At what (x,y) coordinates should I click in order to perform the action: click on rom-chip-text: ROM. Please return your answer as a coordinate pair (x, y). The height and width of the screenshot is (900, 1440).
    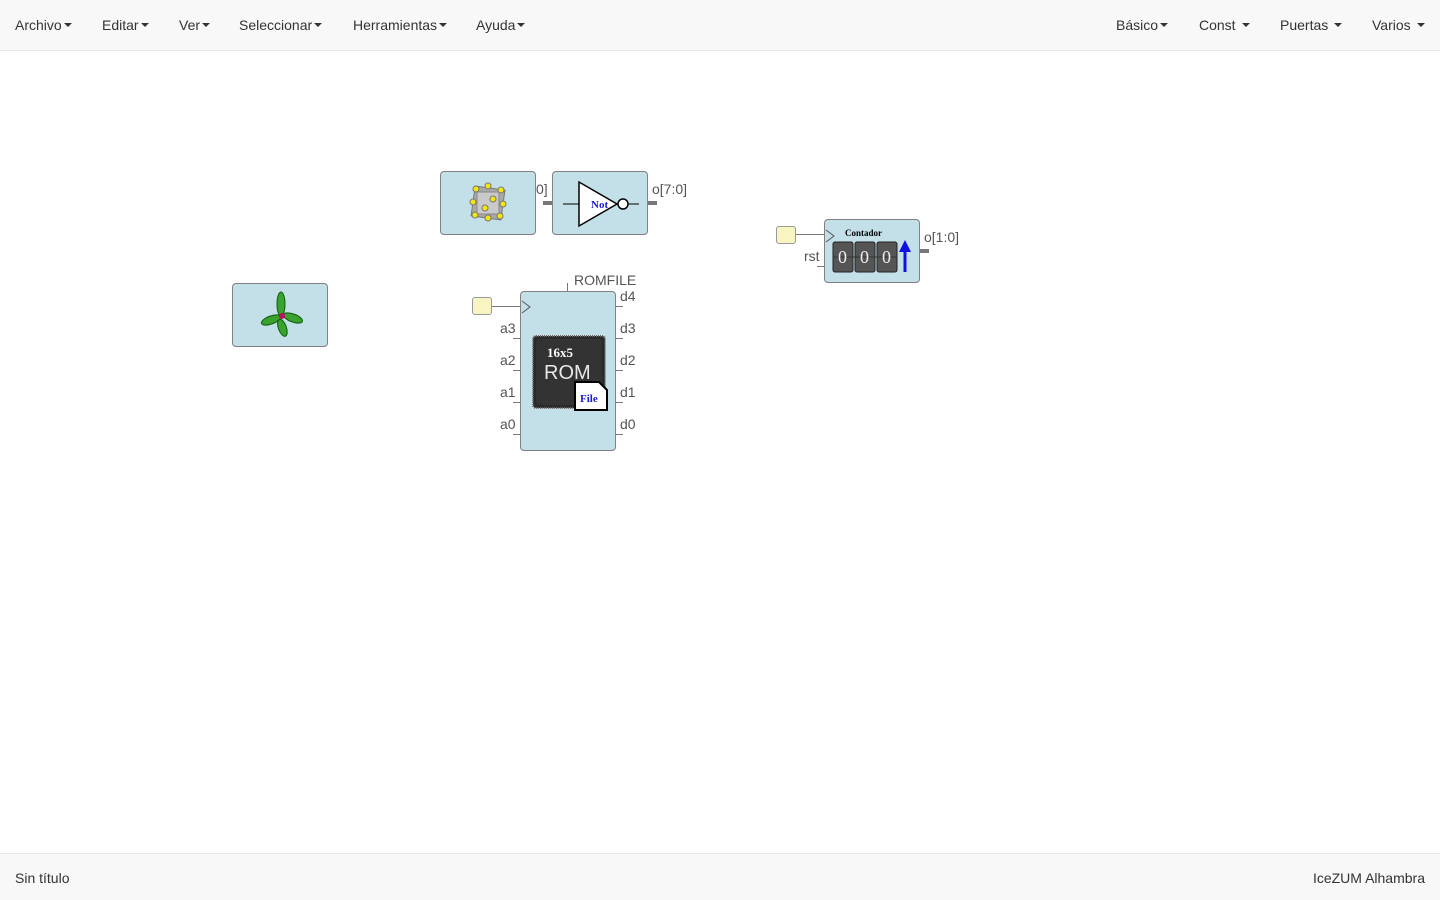
    Looking at the image, I should click on (567, 373).